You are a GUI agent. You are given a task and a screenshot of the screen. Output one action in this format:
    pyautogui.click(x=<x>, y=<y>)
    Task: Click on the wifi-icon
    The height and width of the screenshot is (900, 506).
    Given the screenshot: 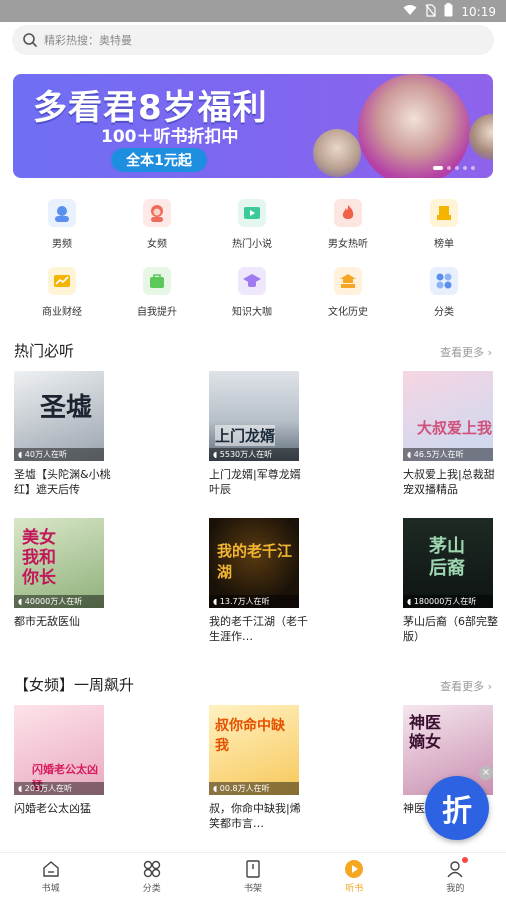 What is the action you would take?
    pyautogui.click(x=410, y=12)
    